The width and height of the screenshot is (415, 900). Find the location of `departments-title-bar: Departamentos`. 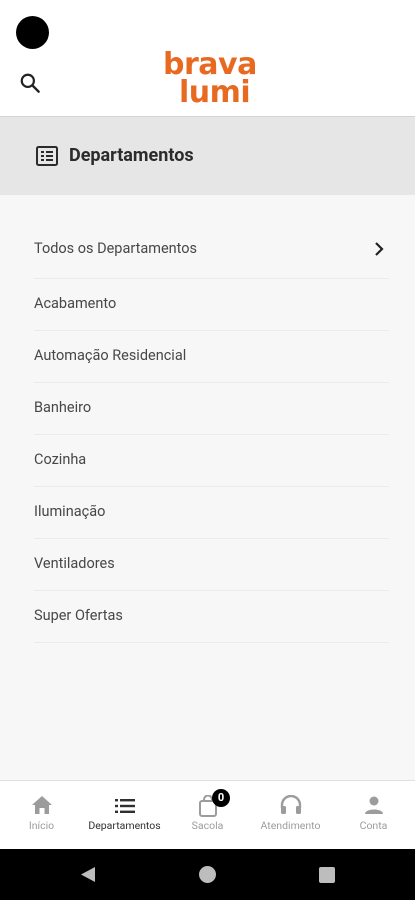

departments-title-bar: Departamentos is located at coordinates (207, 155).